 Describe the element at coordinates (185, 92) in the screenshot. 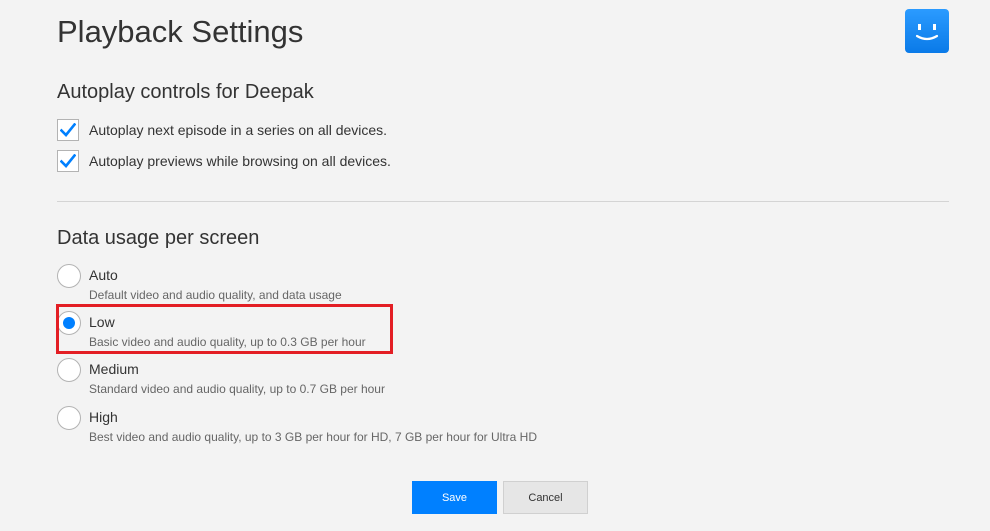

I see `autoplay-heading: Autoplay controls for Deepak` at that location.